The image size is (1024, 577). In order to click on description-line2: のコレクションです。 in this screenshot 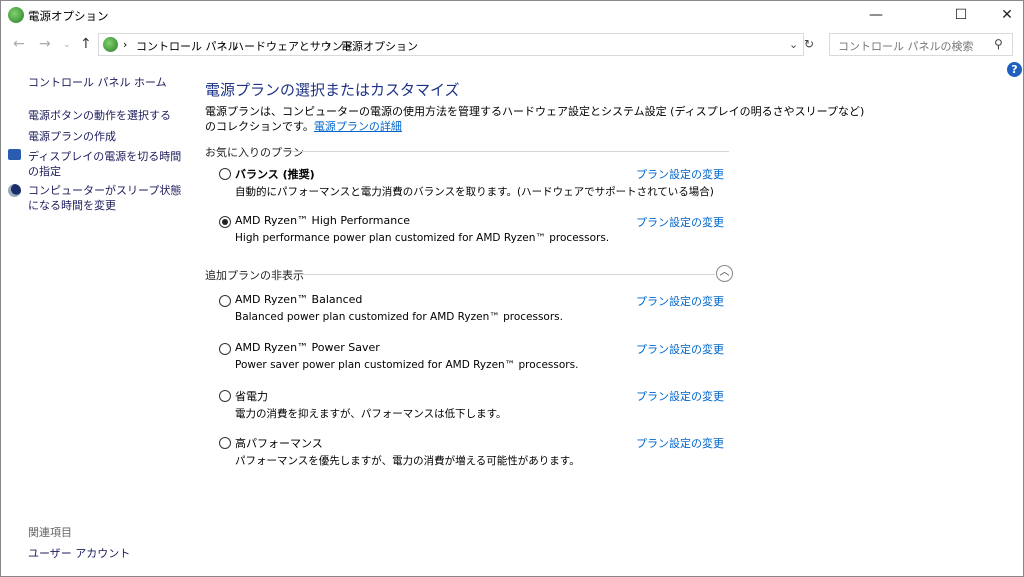, I will do `click(259, 126)`.